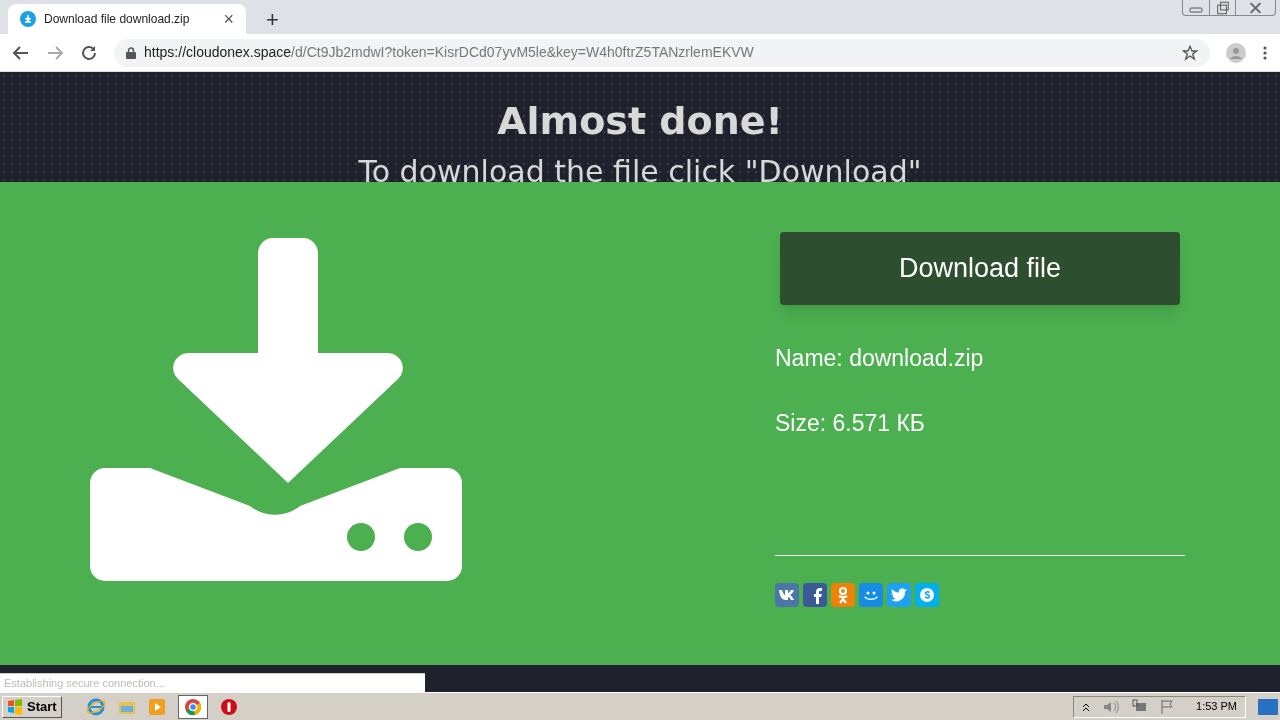 The height and width of the screenshot is (720, 1280). Describe the element at coordinates (89, 52) in the screenshot. I see `reload-icon` at that location.